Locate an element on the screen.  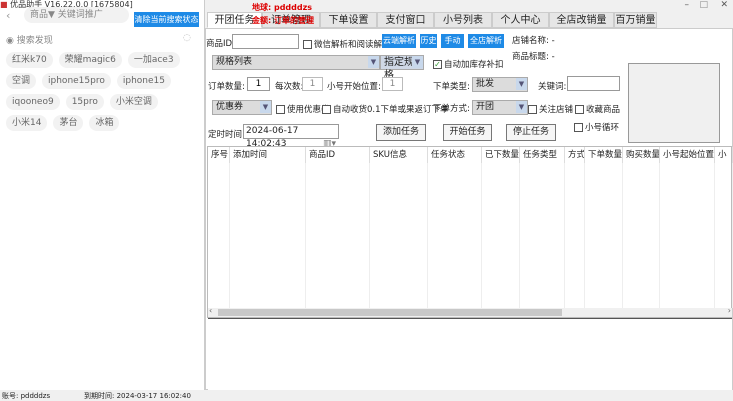
overlay-text-2: 金额: 订单的管理 is located at coordinates (283, 20).